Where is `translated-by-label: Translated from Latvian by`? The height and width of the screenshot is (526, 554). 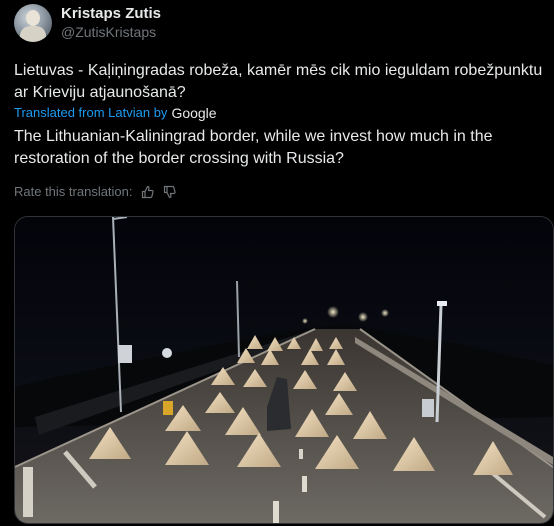
translated-by-label: Translated from Latvian by is located at coordinates (90, 113).